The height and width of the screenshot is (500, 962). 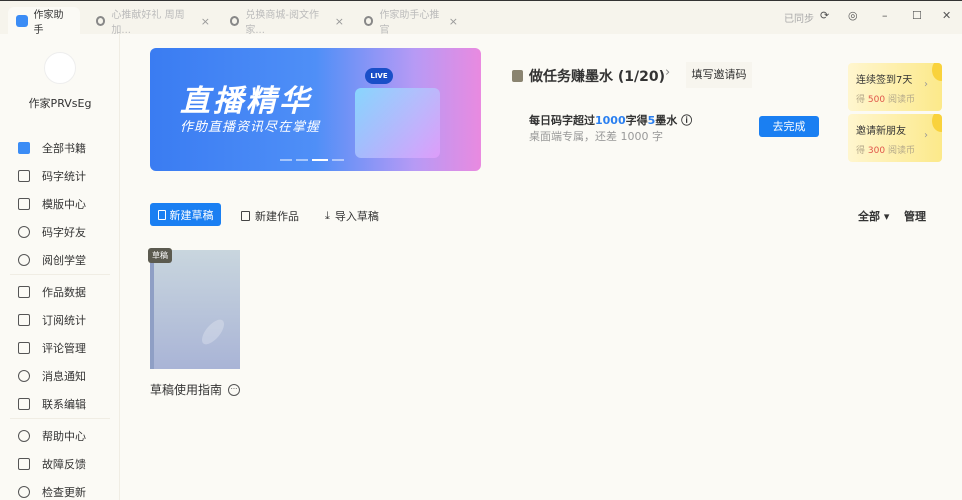 What do you see at coordinates (22, 21) in the screenshot?
I see `app-icon` at bounding box center [22, 21].